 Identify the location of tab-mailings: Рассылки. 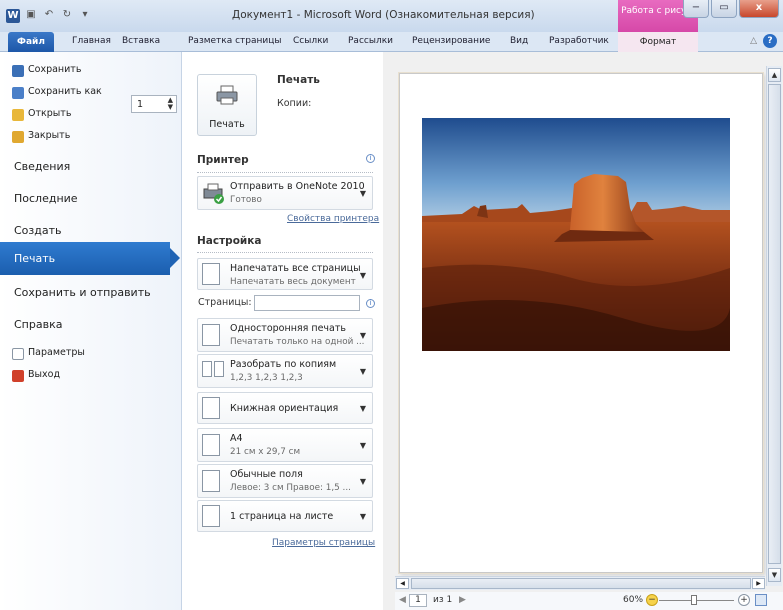
(370, 41).